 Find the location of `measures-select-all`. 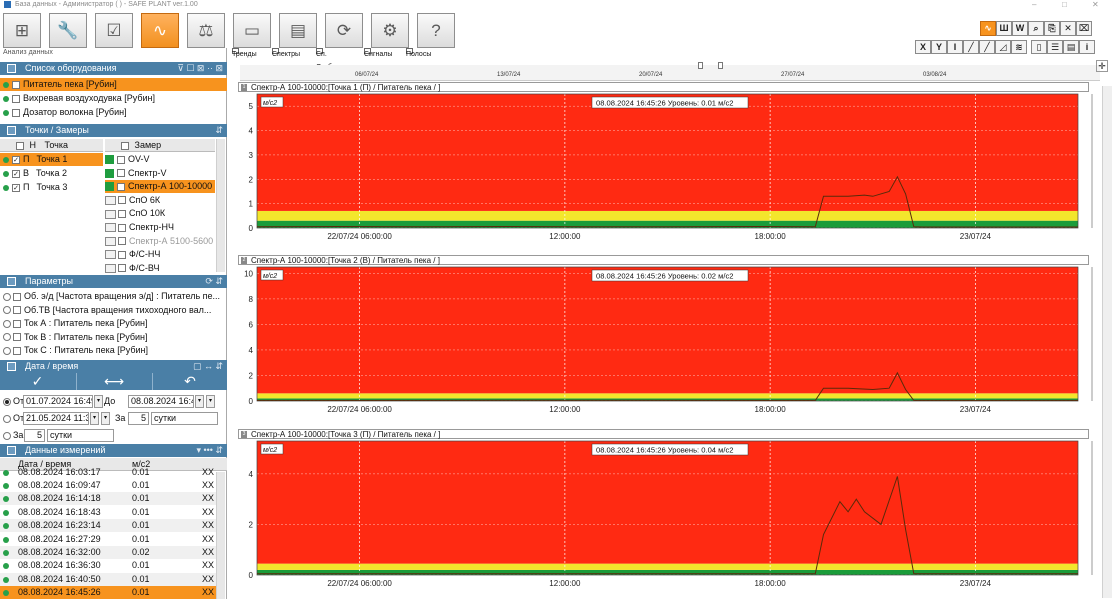

measures-select-all is located at coordinates (125, 145).